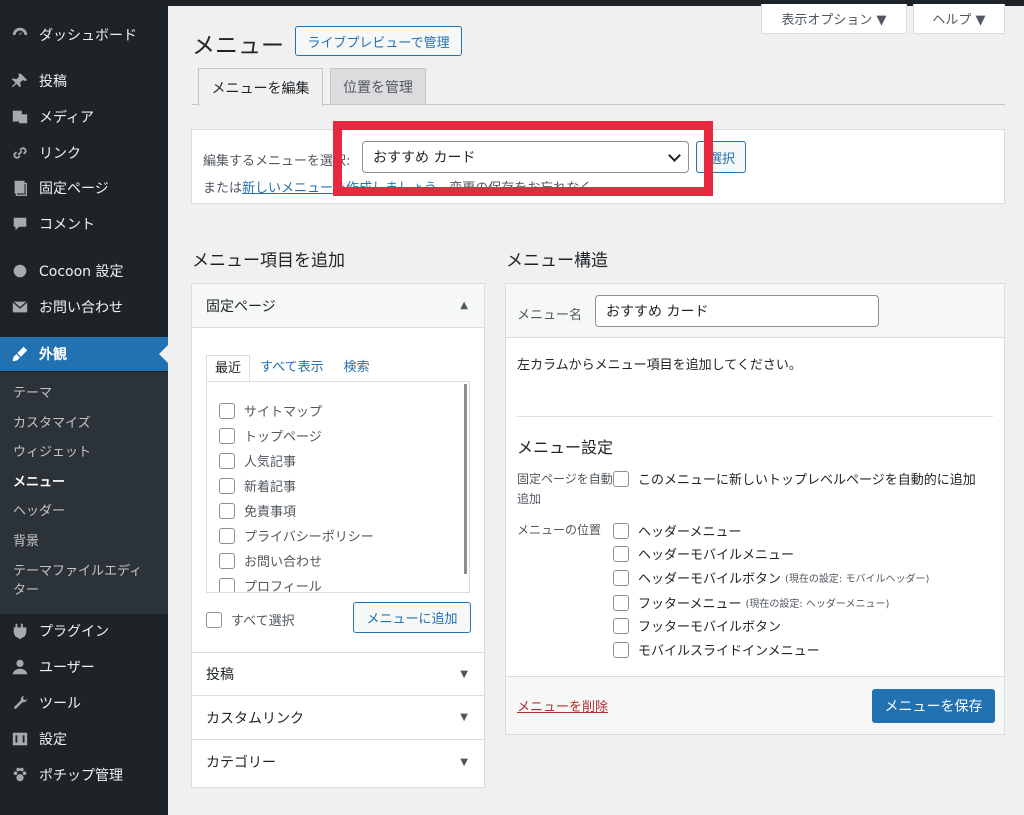 This screenshot has height=815, width=1024. Describe the element at coordinates (270, 410) in the screenshot. I see `list-item: サイトマップ` at that location.